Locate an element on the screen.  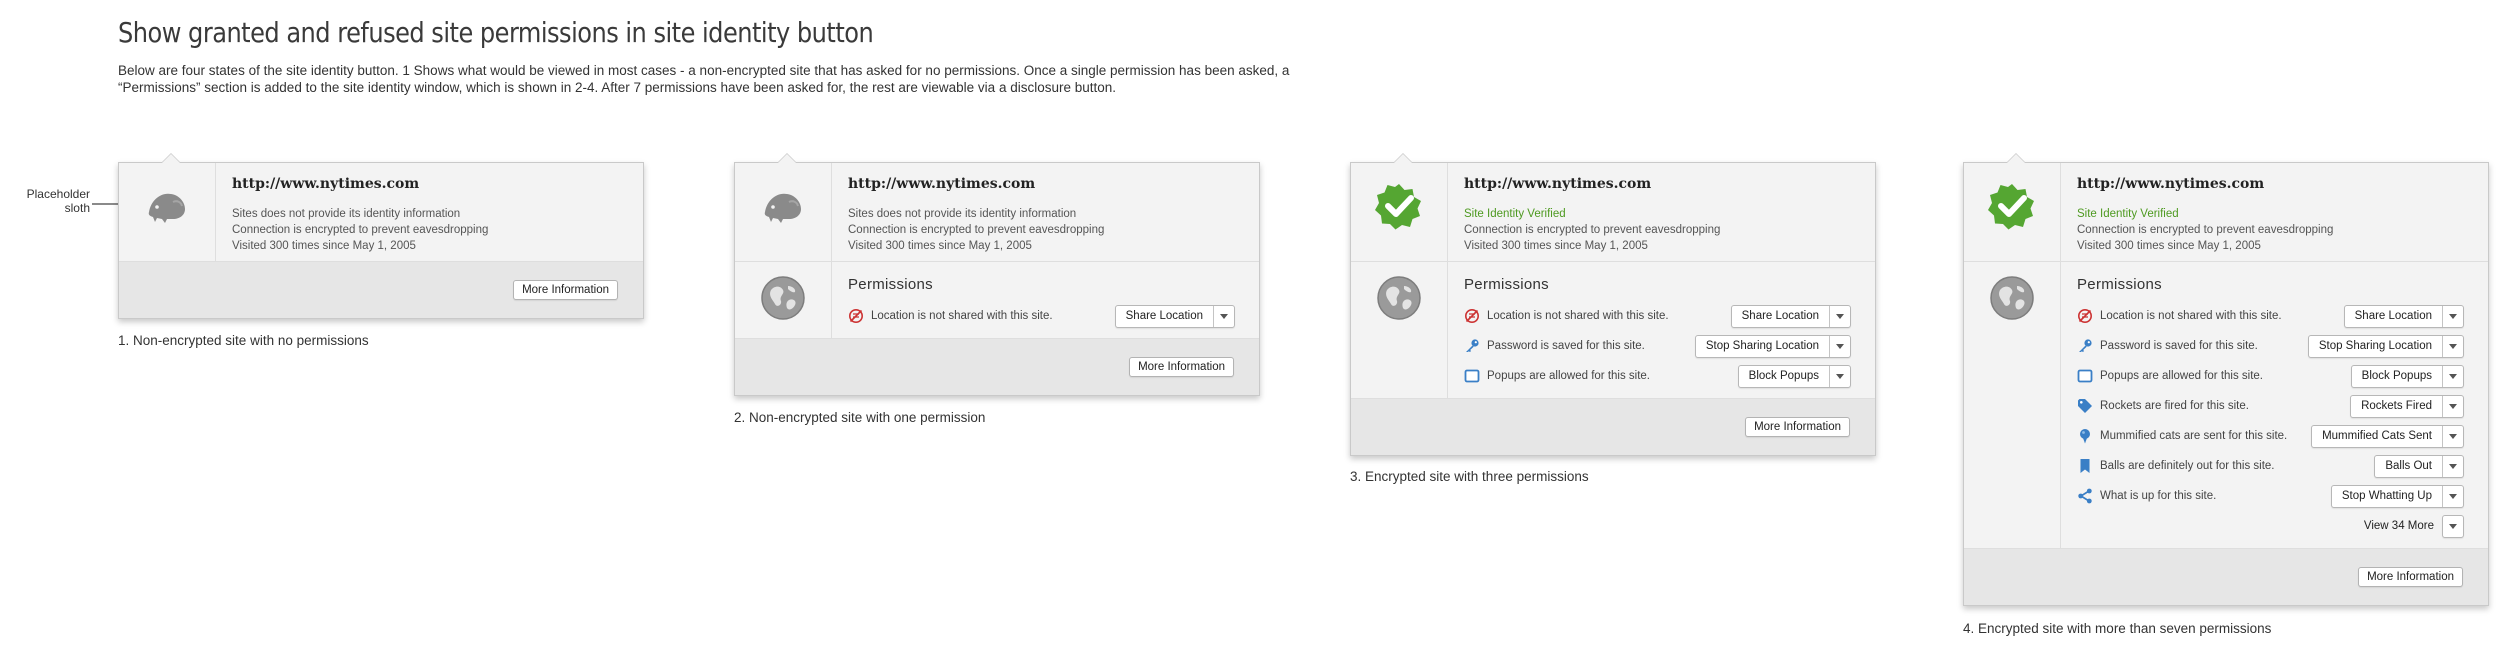
rockets-fired-button: Rockets Fired is located at coordinates (2396, 406).